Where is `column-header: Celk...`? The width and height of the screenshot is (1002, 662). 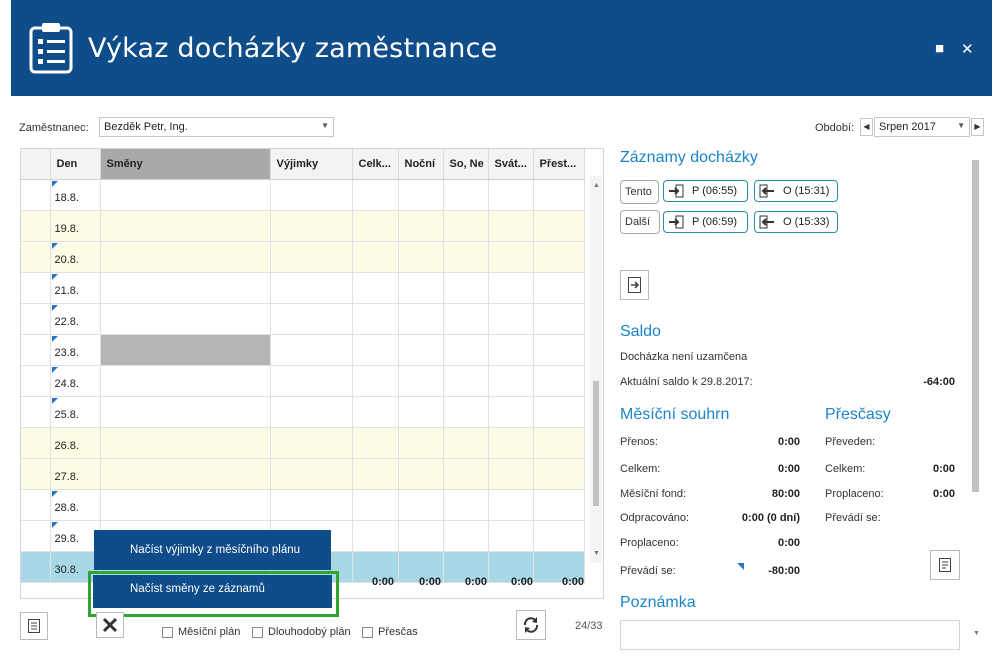 column-header: Celk... is located at coordinates (375, 164).